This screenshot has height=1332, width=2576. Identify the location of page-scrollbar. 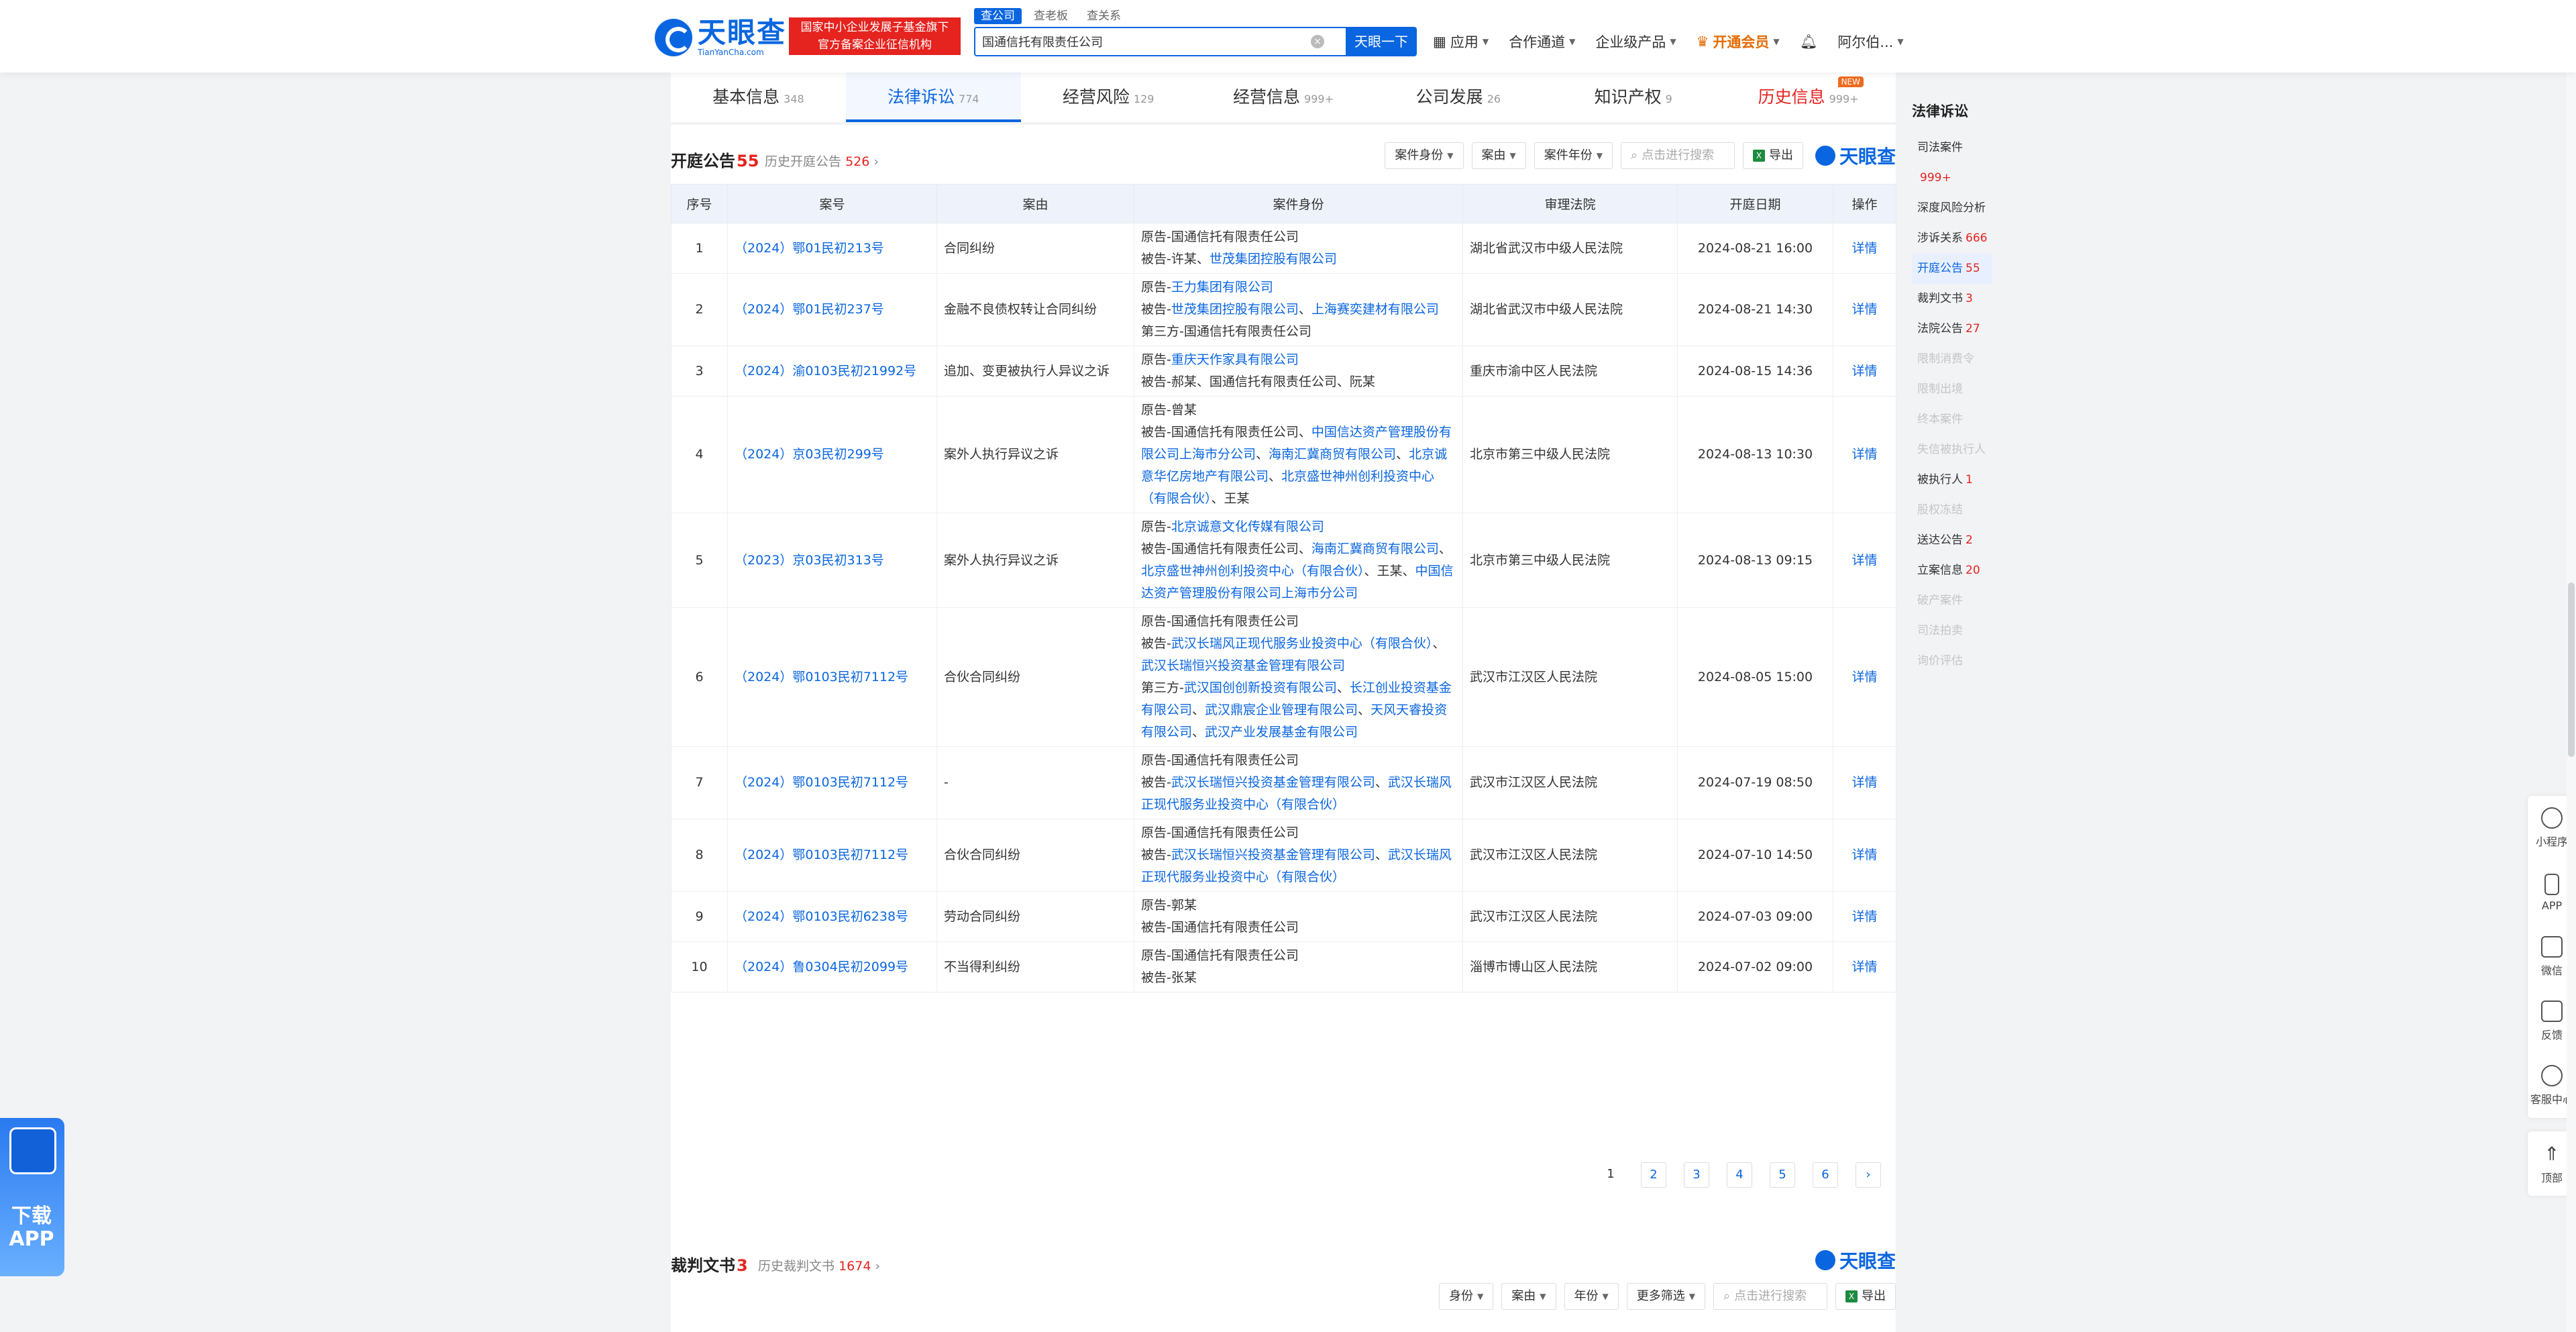
(2571, 702).